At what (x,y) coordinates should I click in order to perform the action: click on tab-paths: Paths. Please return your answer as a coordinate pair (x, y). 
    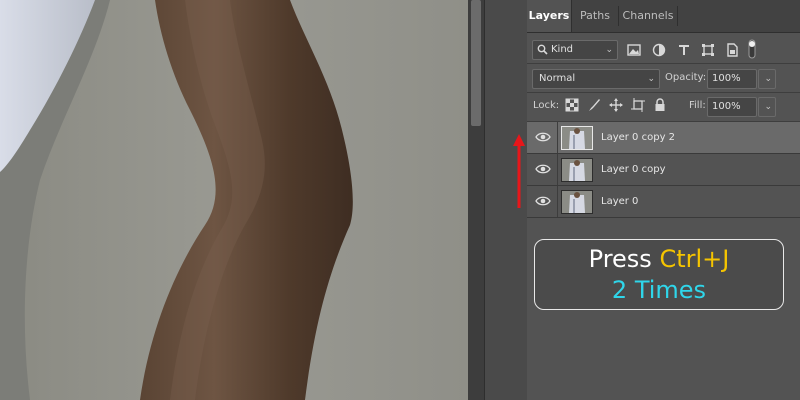
    Looking at the image, I should click on (595, 16).